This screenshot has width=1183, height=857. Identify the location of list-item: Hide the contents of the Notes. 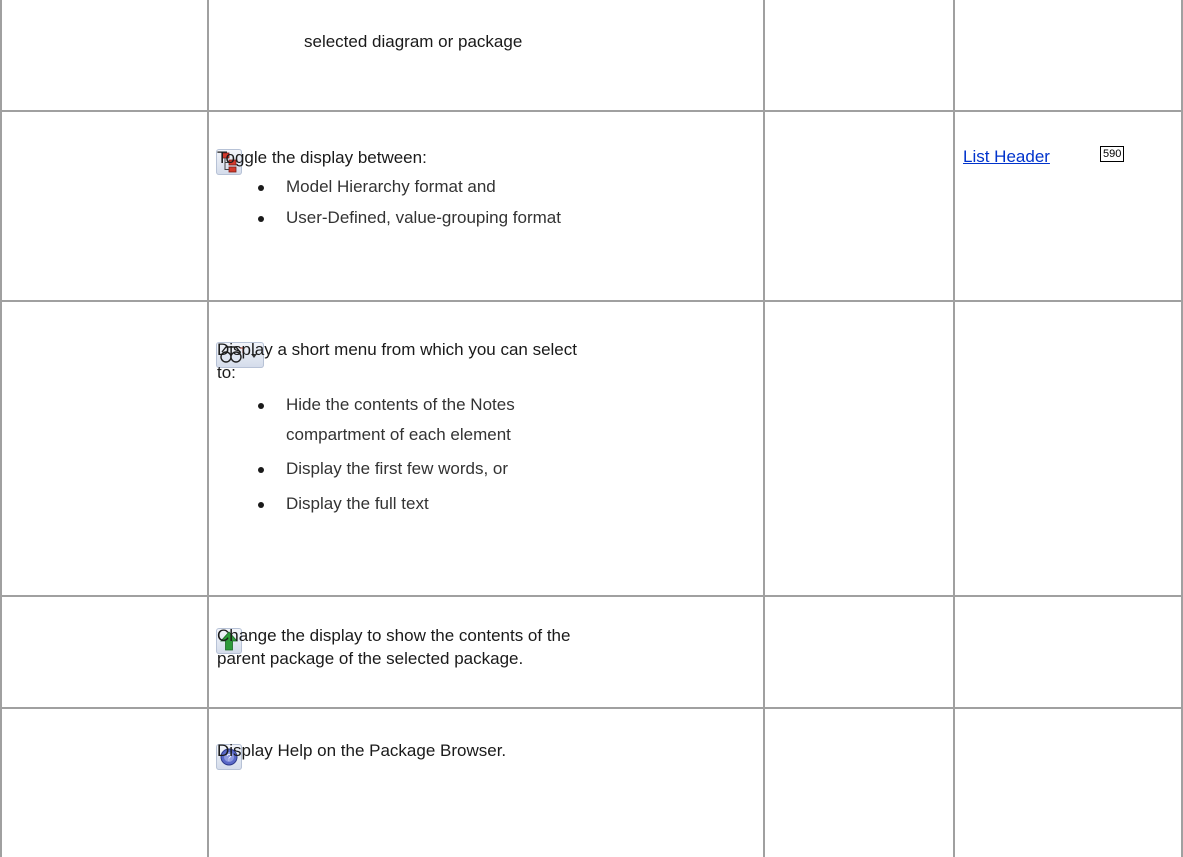
(385, 409).